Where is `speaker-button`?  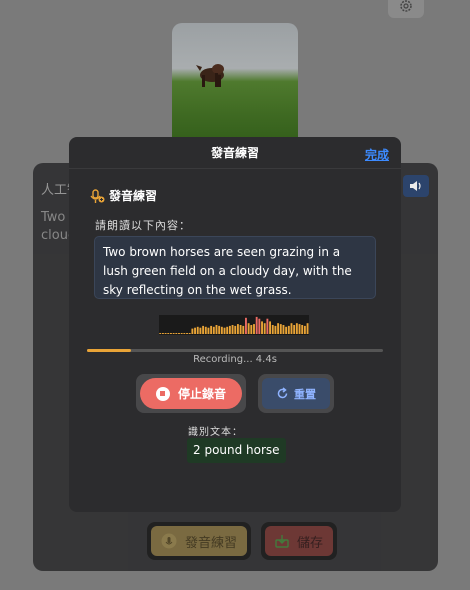
speaker-button is located at coordinates (416, 186).